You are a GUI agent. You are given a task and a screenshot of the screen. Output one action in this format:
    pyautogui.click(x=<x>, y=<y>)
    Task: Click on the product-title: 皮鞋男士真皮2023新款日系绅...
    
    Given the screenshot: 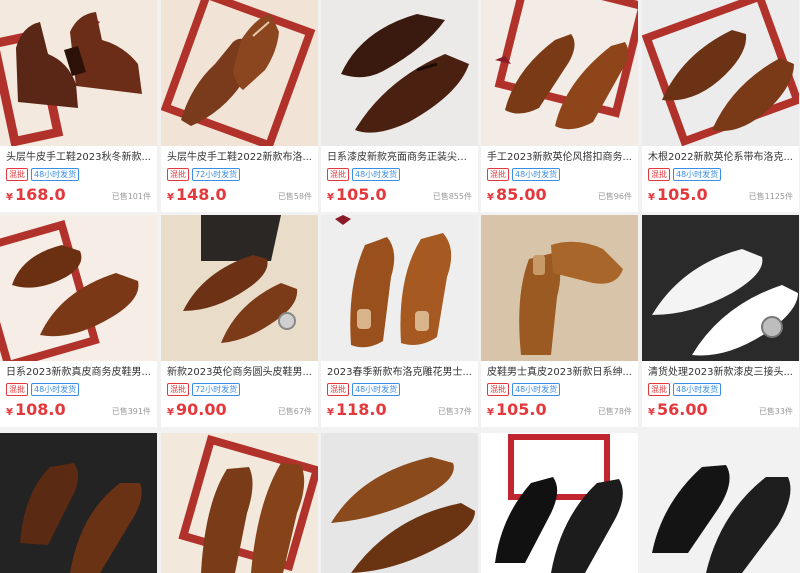 What is the action you would take?
    pyautogui.click(x=561, y=373)
    